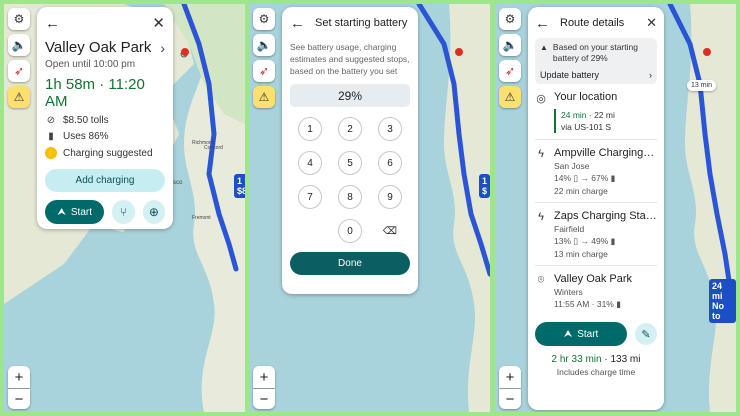 The width and height of the screenshot is (740, 416). Describe the element at coordinates (350, 95) in the screenshot. I see `battery-value-field: 29%` at that location.